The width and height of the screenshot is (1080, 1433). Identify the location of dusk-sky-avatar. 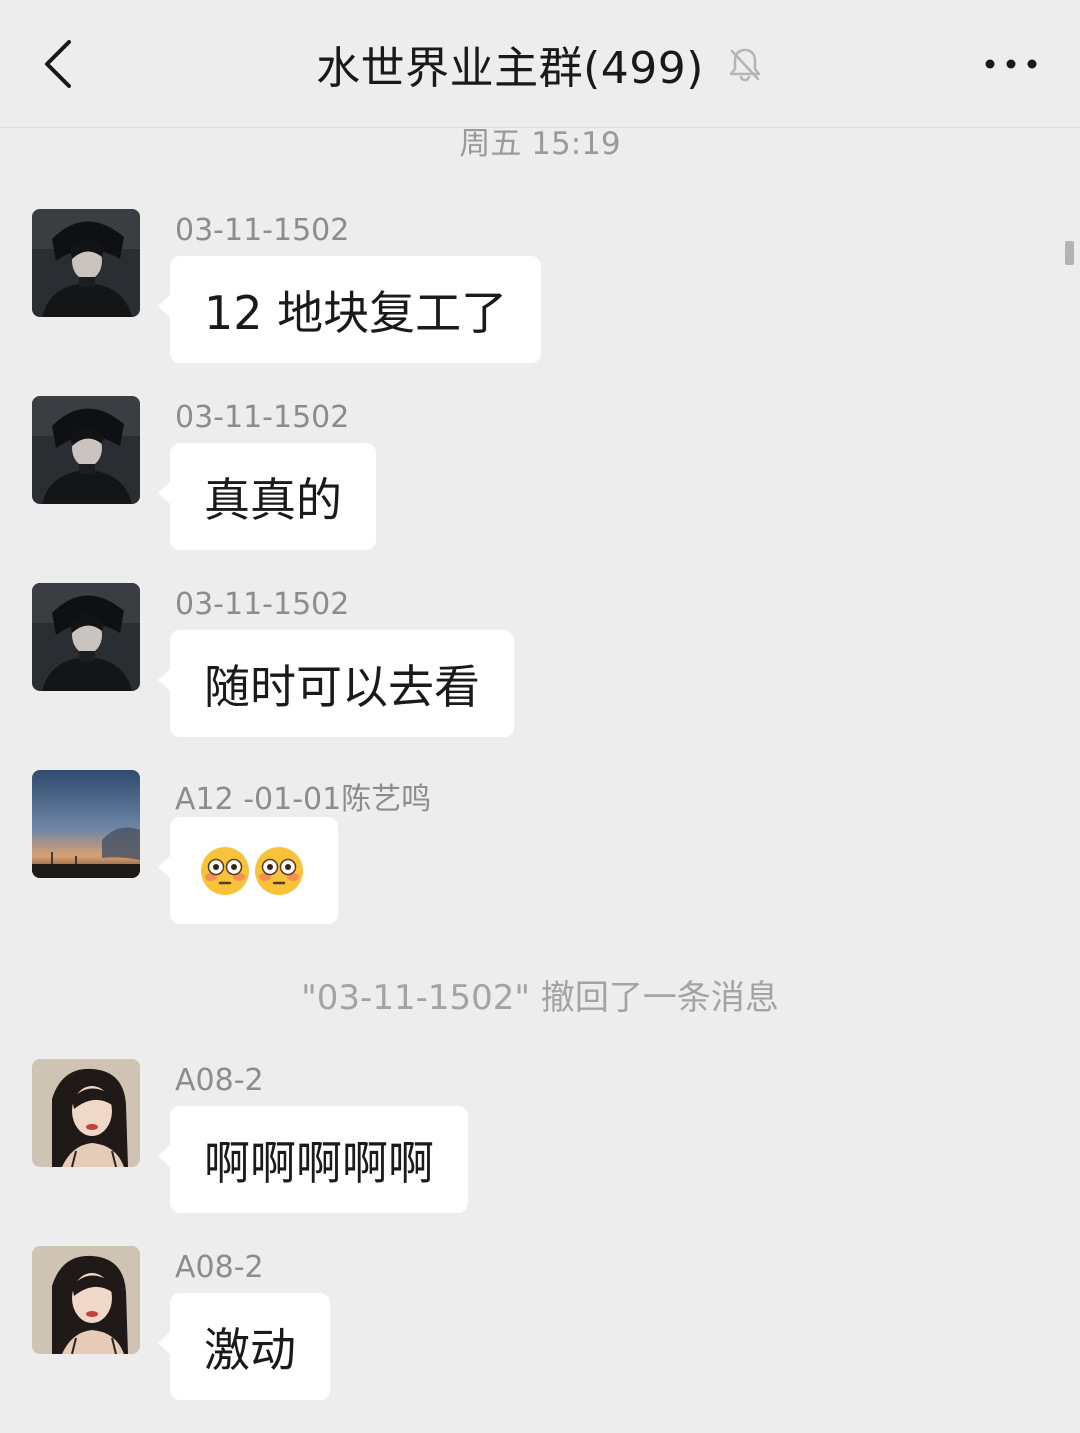
(86, 824).